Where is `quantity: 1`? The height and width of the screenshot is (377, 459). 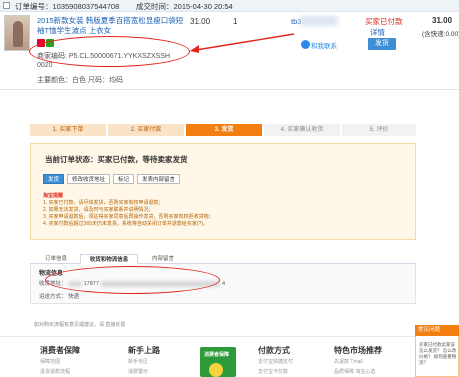 quantity: 1 is located at coordinates (235, 21).